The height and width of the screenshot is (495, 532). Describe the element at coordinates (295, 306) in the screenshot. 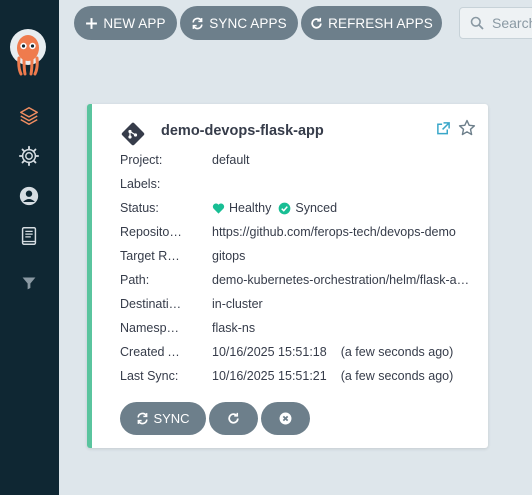

I see `destination-row: Destination: in-cluster` at that location.